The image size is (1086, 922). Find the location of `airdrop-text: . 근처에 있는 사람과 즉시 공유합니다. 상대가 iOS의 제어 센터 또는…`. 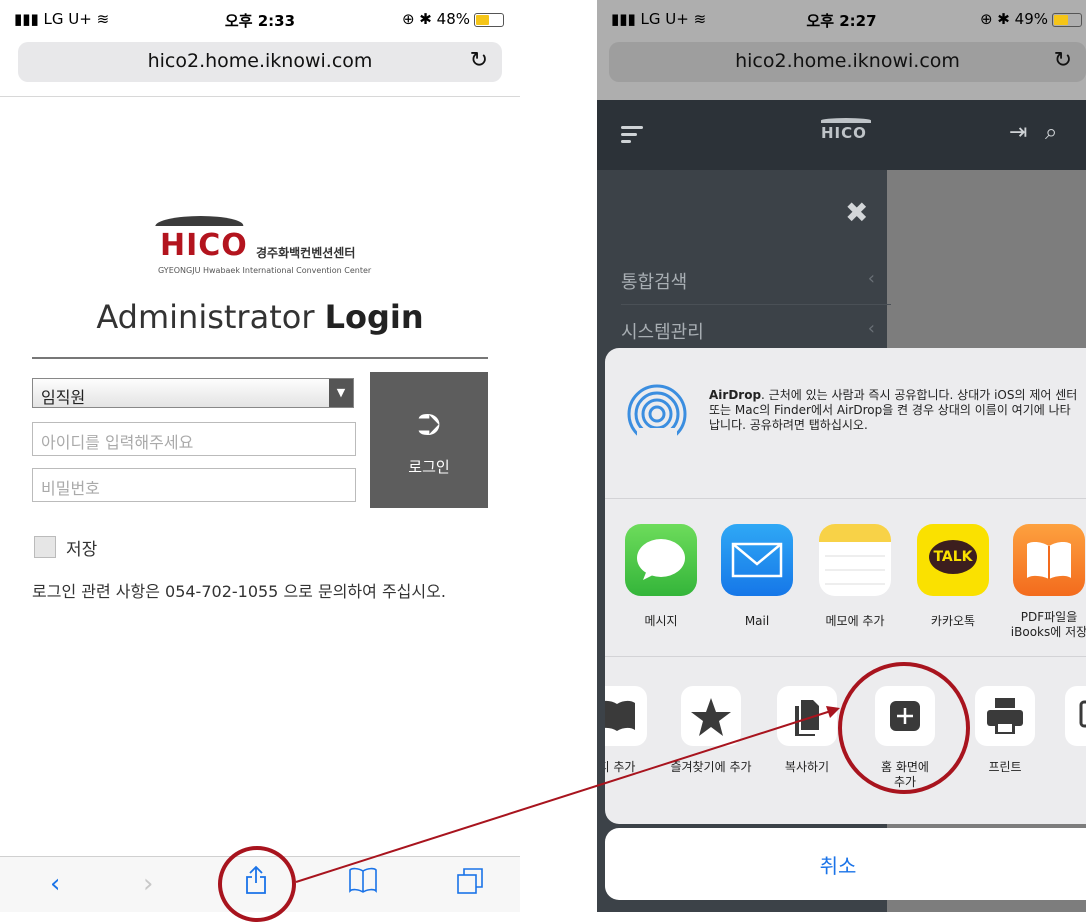

airdrop-text: . 근처에 있는 사람과 즉시 공유합니다. 상대가 iOS의 제어 센터 또는… is located at coordinates (893, 410).